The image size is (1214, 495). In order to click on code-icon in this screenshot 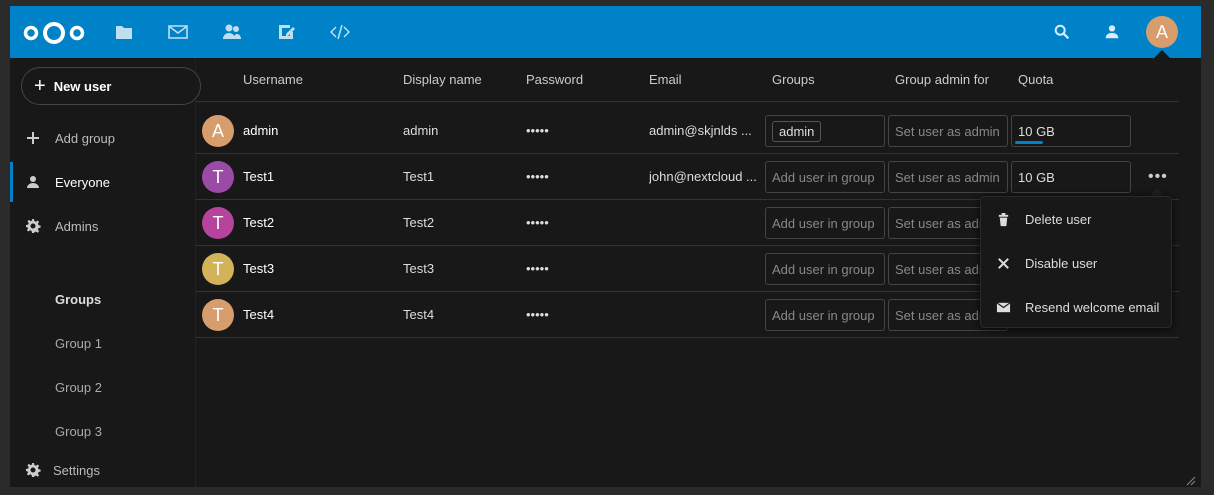, I will do `click(340, 32)`.